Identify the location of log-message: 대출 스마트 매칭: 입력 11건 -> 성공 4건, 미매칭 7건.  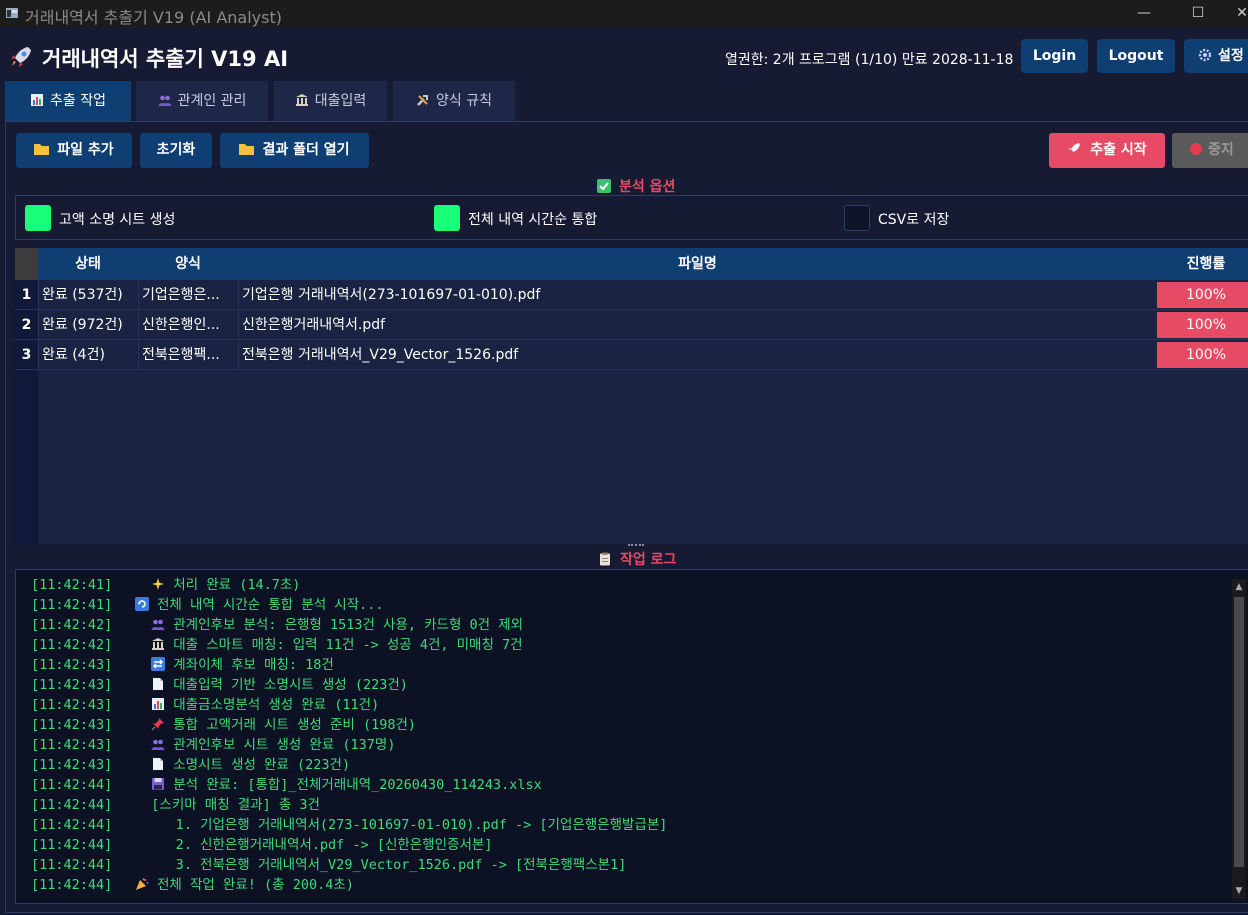
(348, 645).